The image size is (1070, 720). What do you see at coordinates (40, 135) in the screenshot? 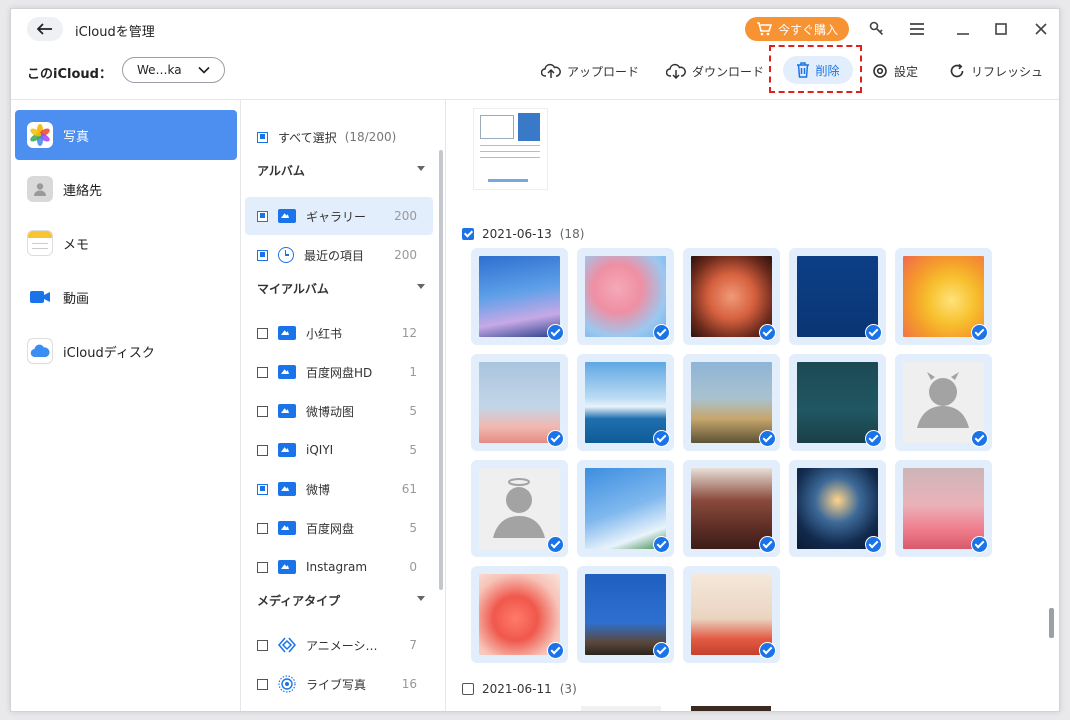
I see `photos-icon` at bounding box center [40, 135].